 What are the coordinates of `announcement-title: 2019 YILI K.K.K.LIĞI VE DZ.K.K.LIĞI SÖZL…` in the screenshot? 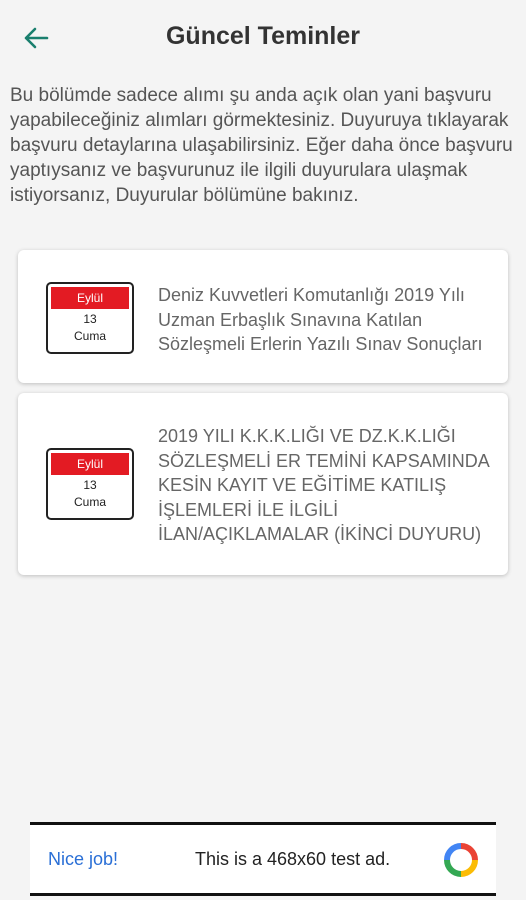 It's located at (323, 485).